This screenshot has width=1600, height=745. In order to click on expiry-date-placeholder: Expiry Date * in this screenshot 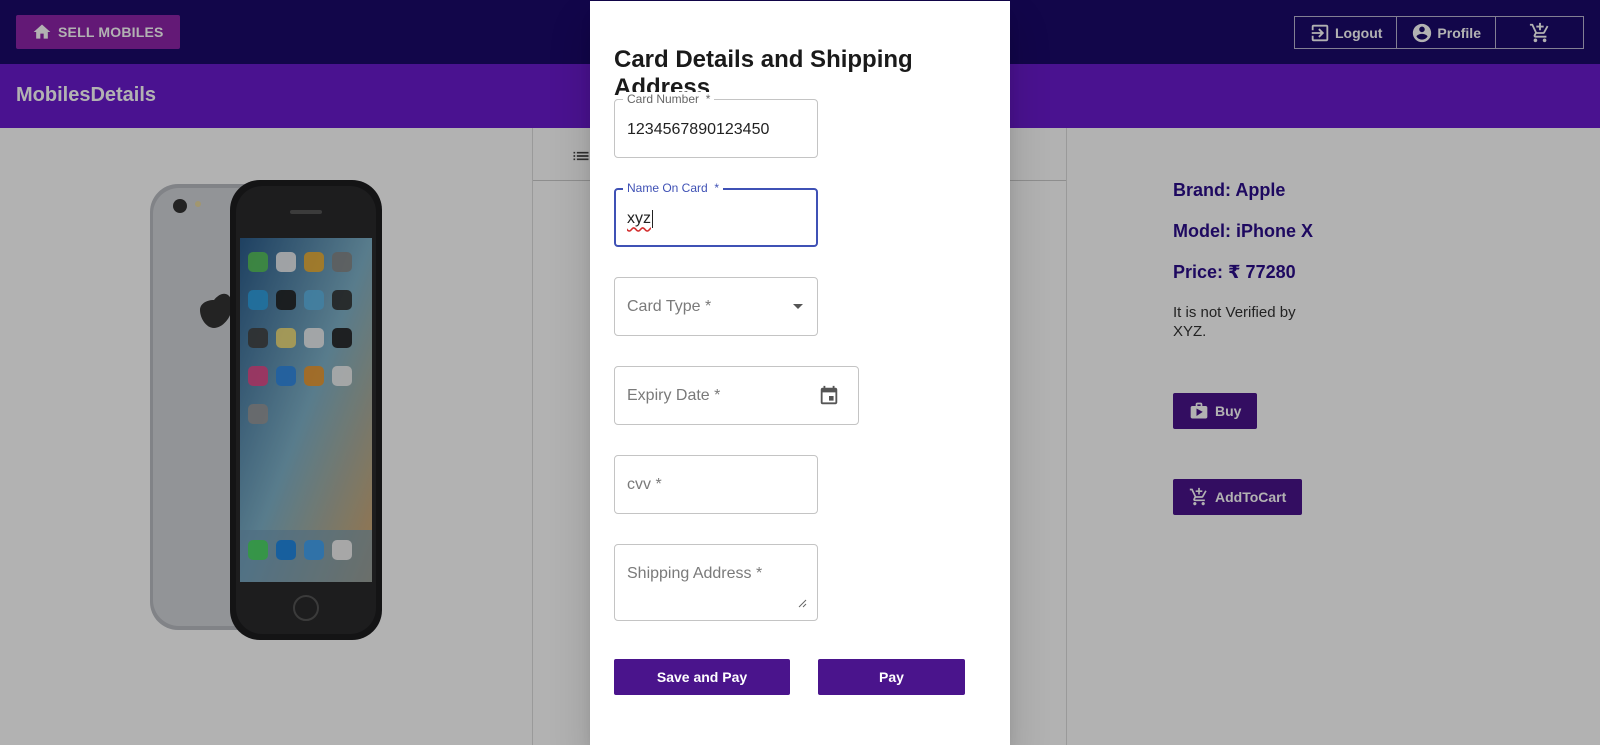, I will do `click(674, 395)`.